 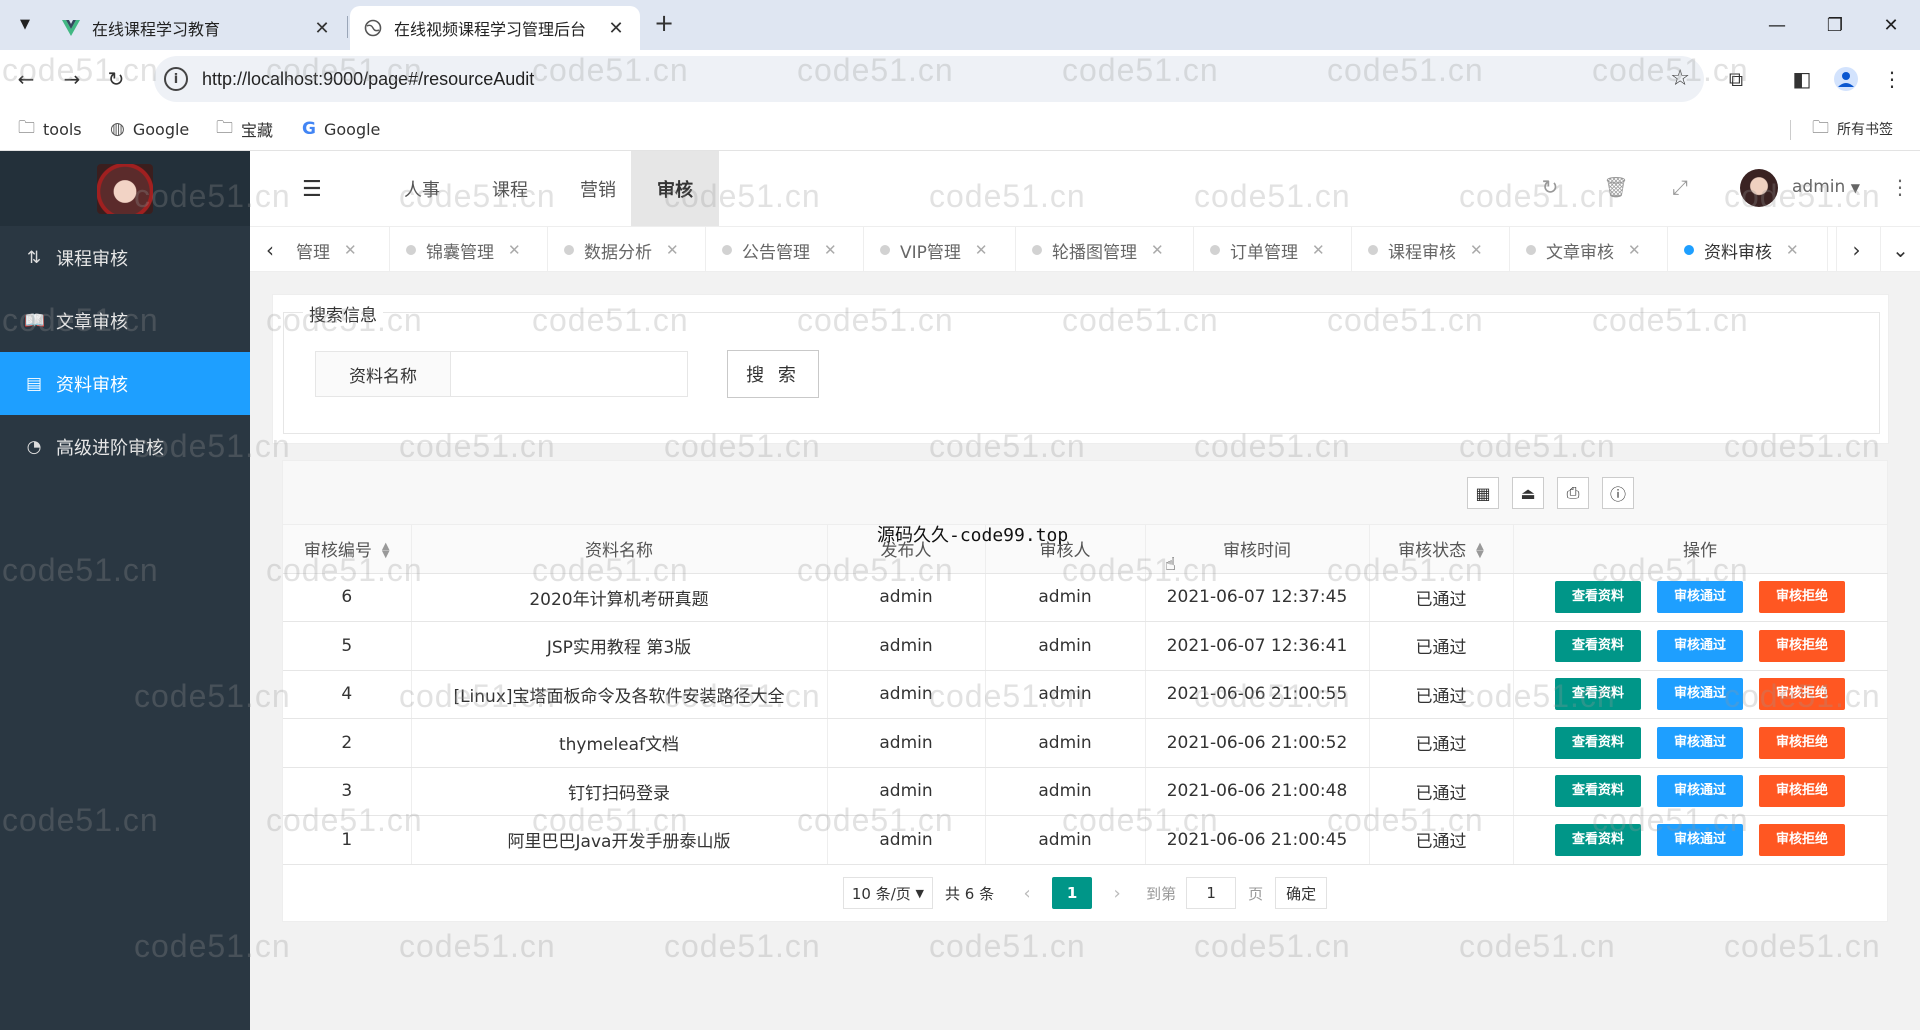 I want to click on sidebar-item-article-audit: 📖 文章审核, so click(x=125, y=320).